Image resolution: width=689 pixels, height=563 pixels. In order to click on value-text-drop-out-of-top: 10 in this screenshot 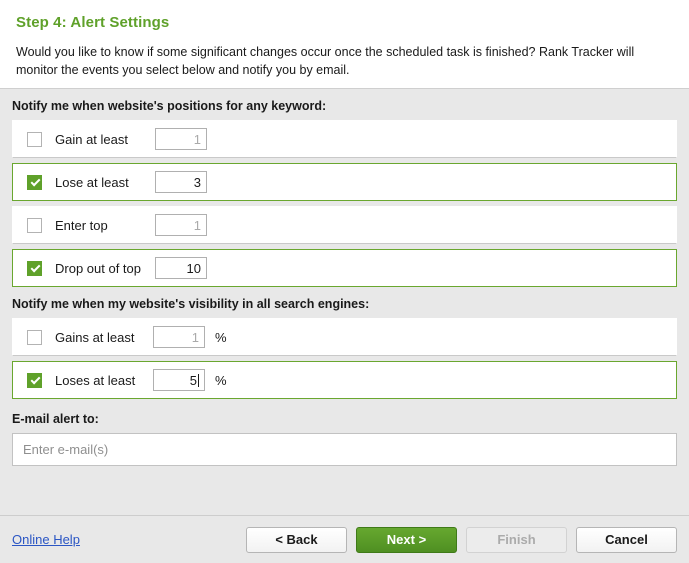, I will do `click(193, 268)`.